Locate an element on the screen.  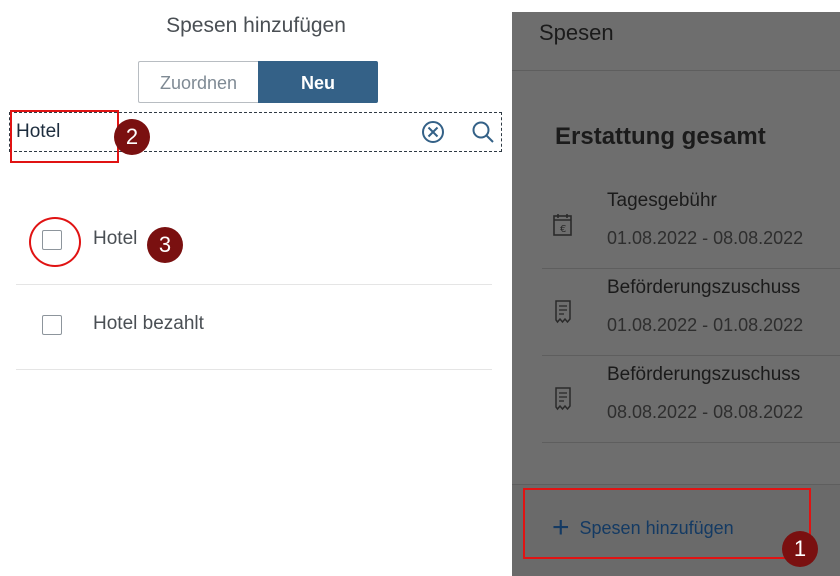
segmented-button: Zuordnen Neu is located at coordinates (258, 82).